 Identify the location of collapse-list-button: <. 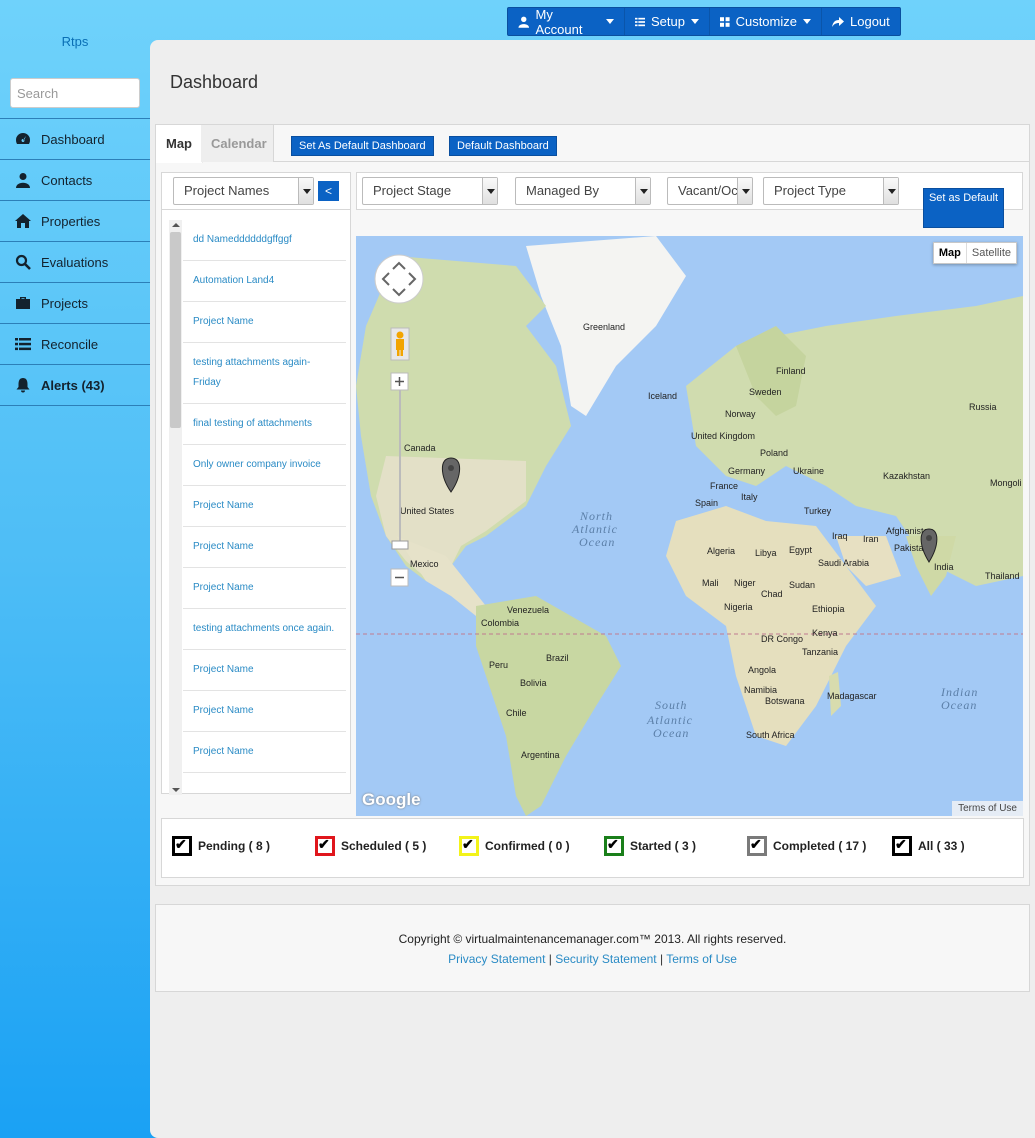
(328, 191).